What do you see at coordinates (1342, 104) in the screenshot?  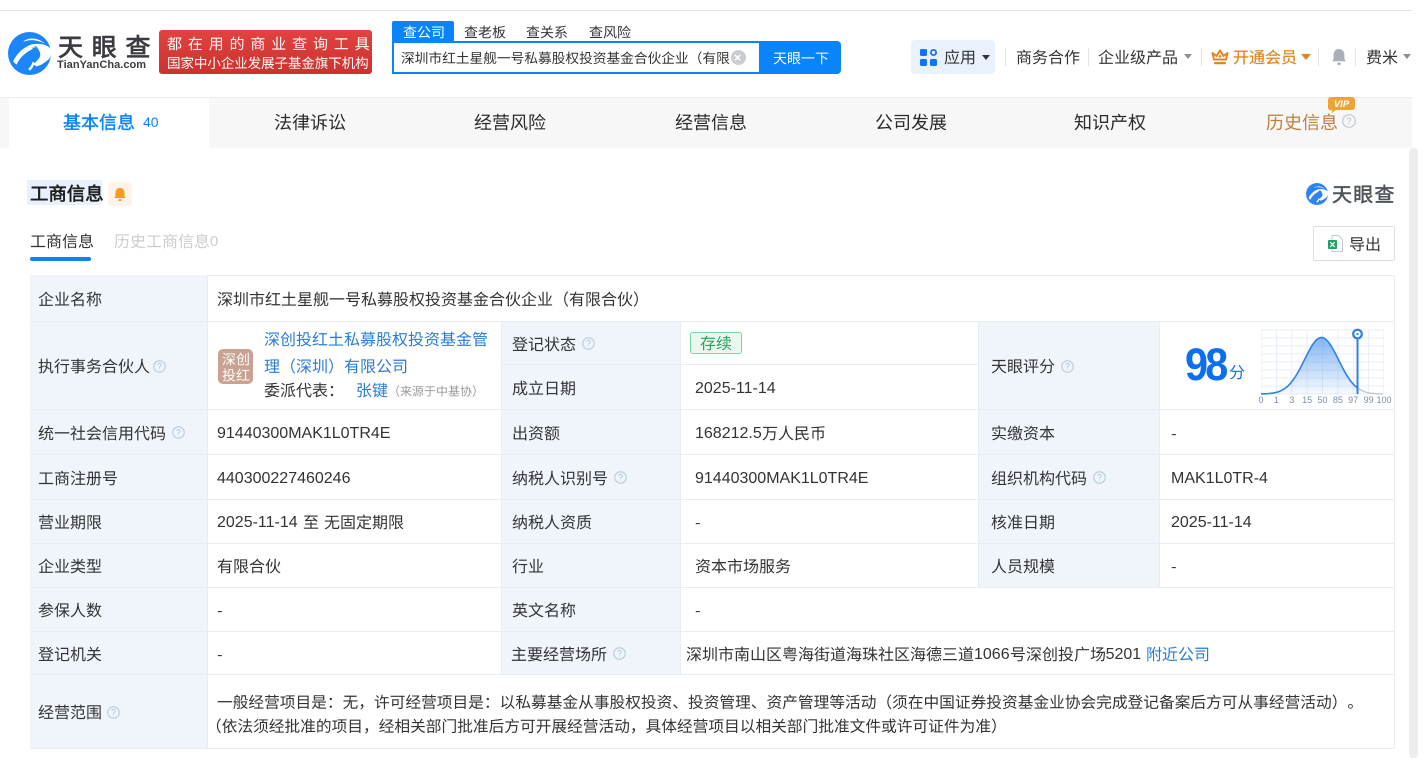 I see `svg-text: VIP` at bounding box center [1342, 104].